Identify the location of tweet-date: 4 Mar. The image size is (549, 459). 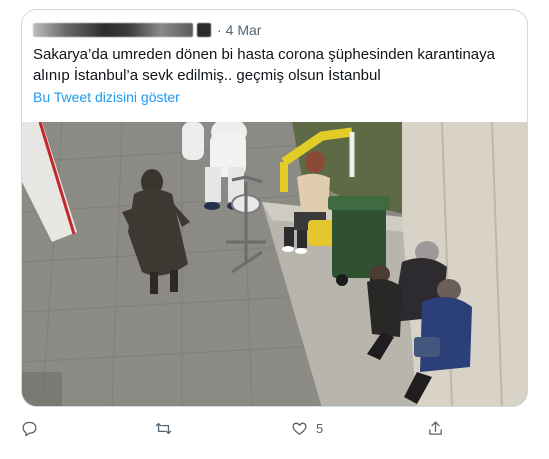
(244, 30).